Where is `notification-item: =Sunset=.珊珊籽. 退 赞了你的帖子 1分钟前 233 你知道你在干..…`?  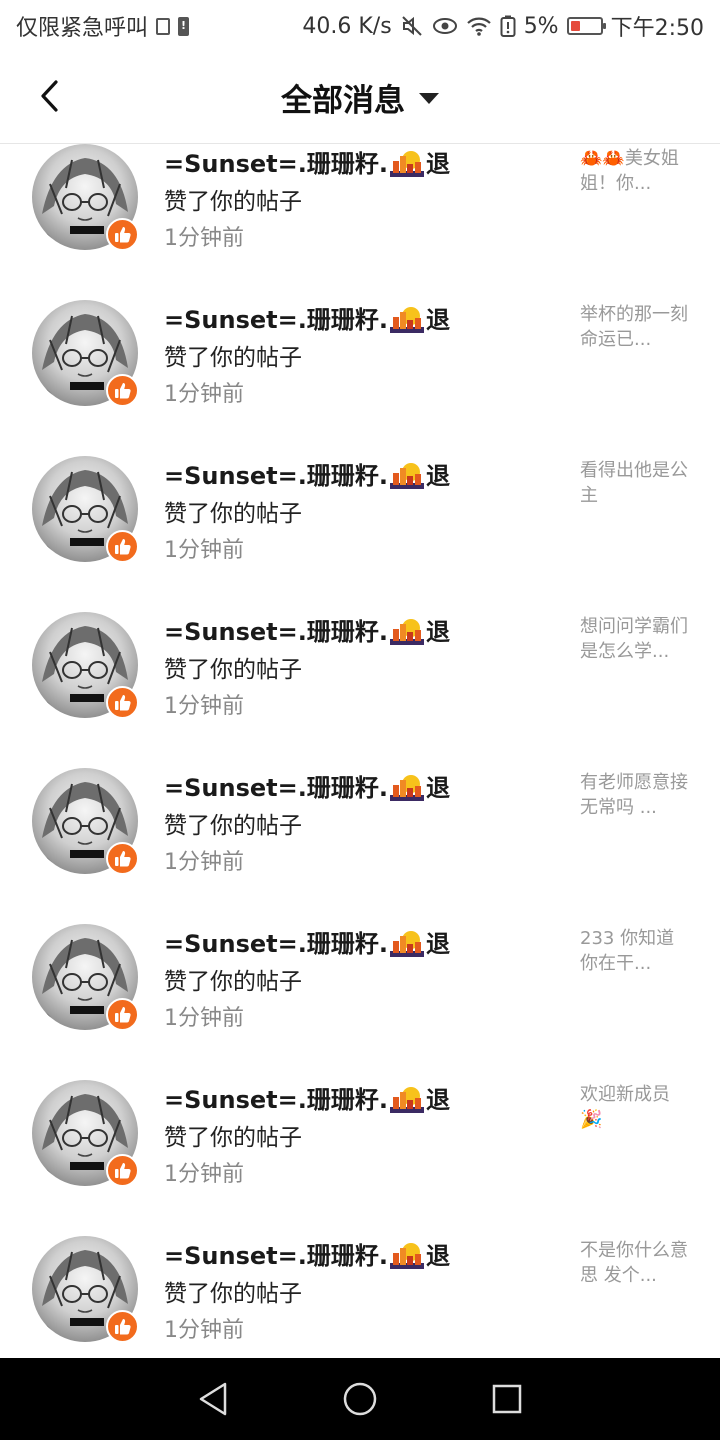
notification-item: =Sunset=.珊珊籽. 退 赞了你的帖子 1分钟前 233 你知道你在干..… is located at coordinates (360, 990).